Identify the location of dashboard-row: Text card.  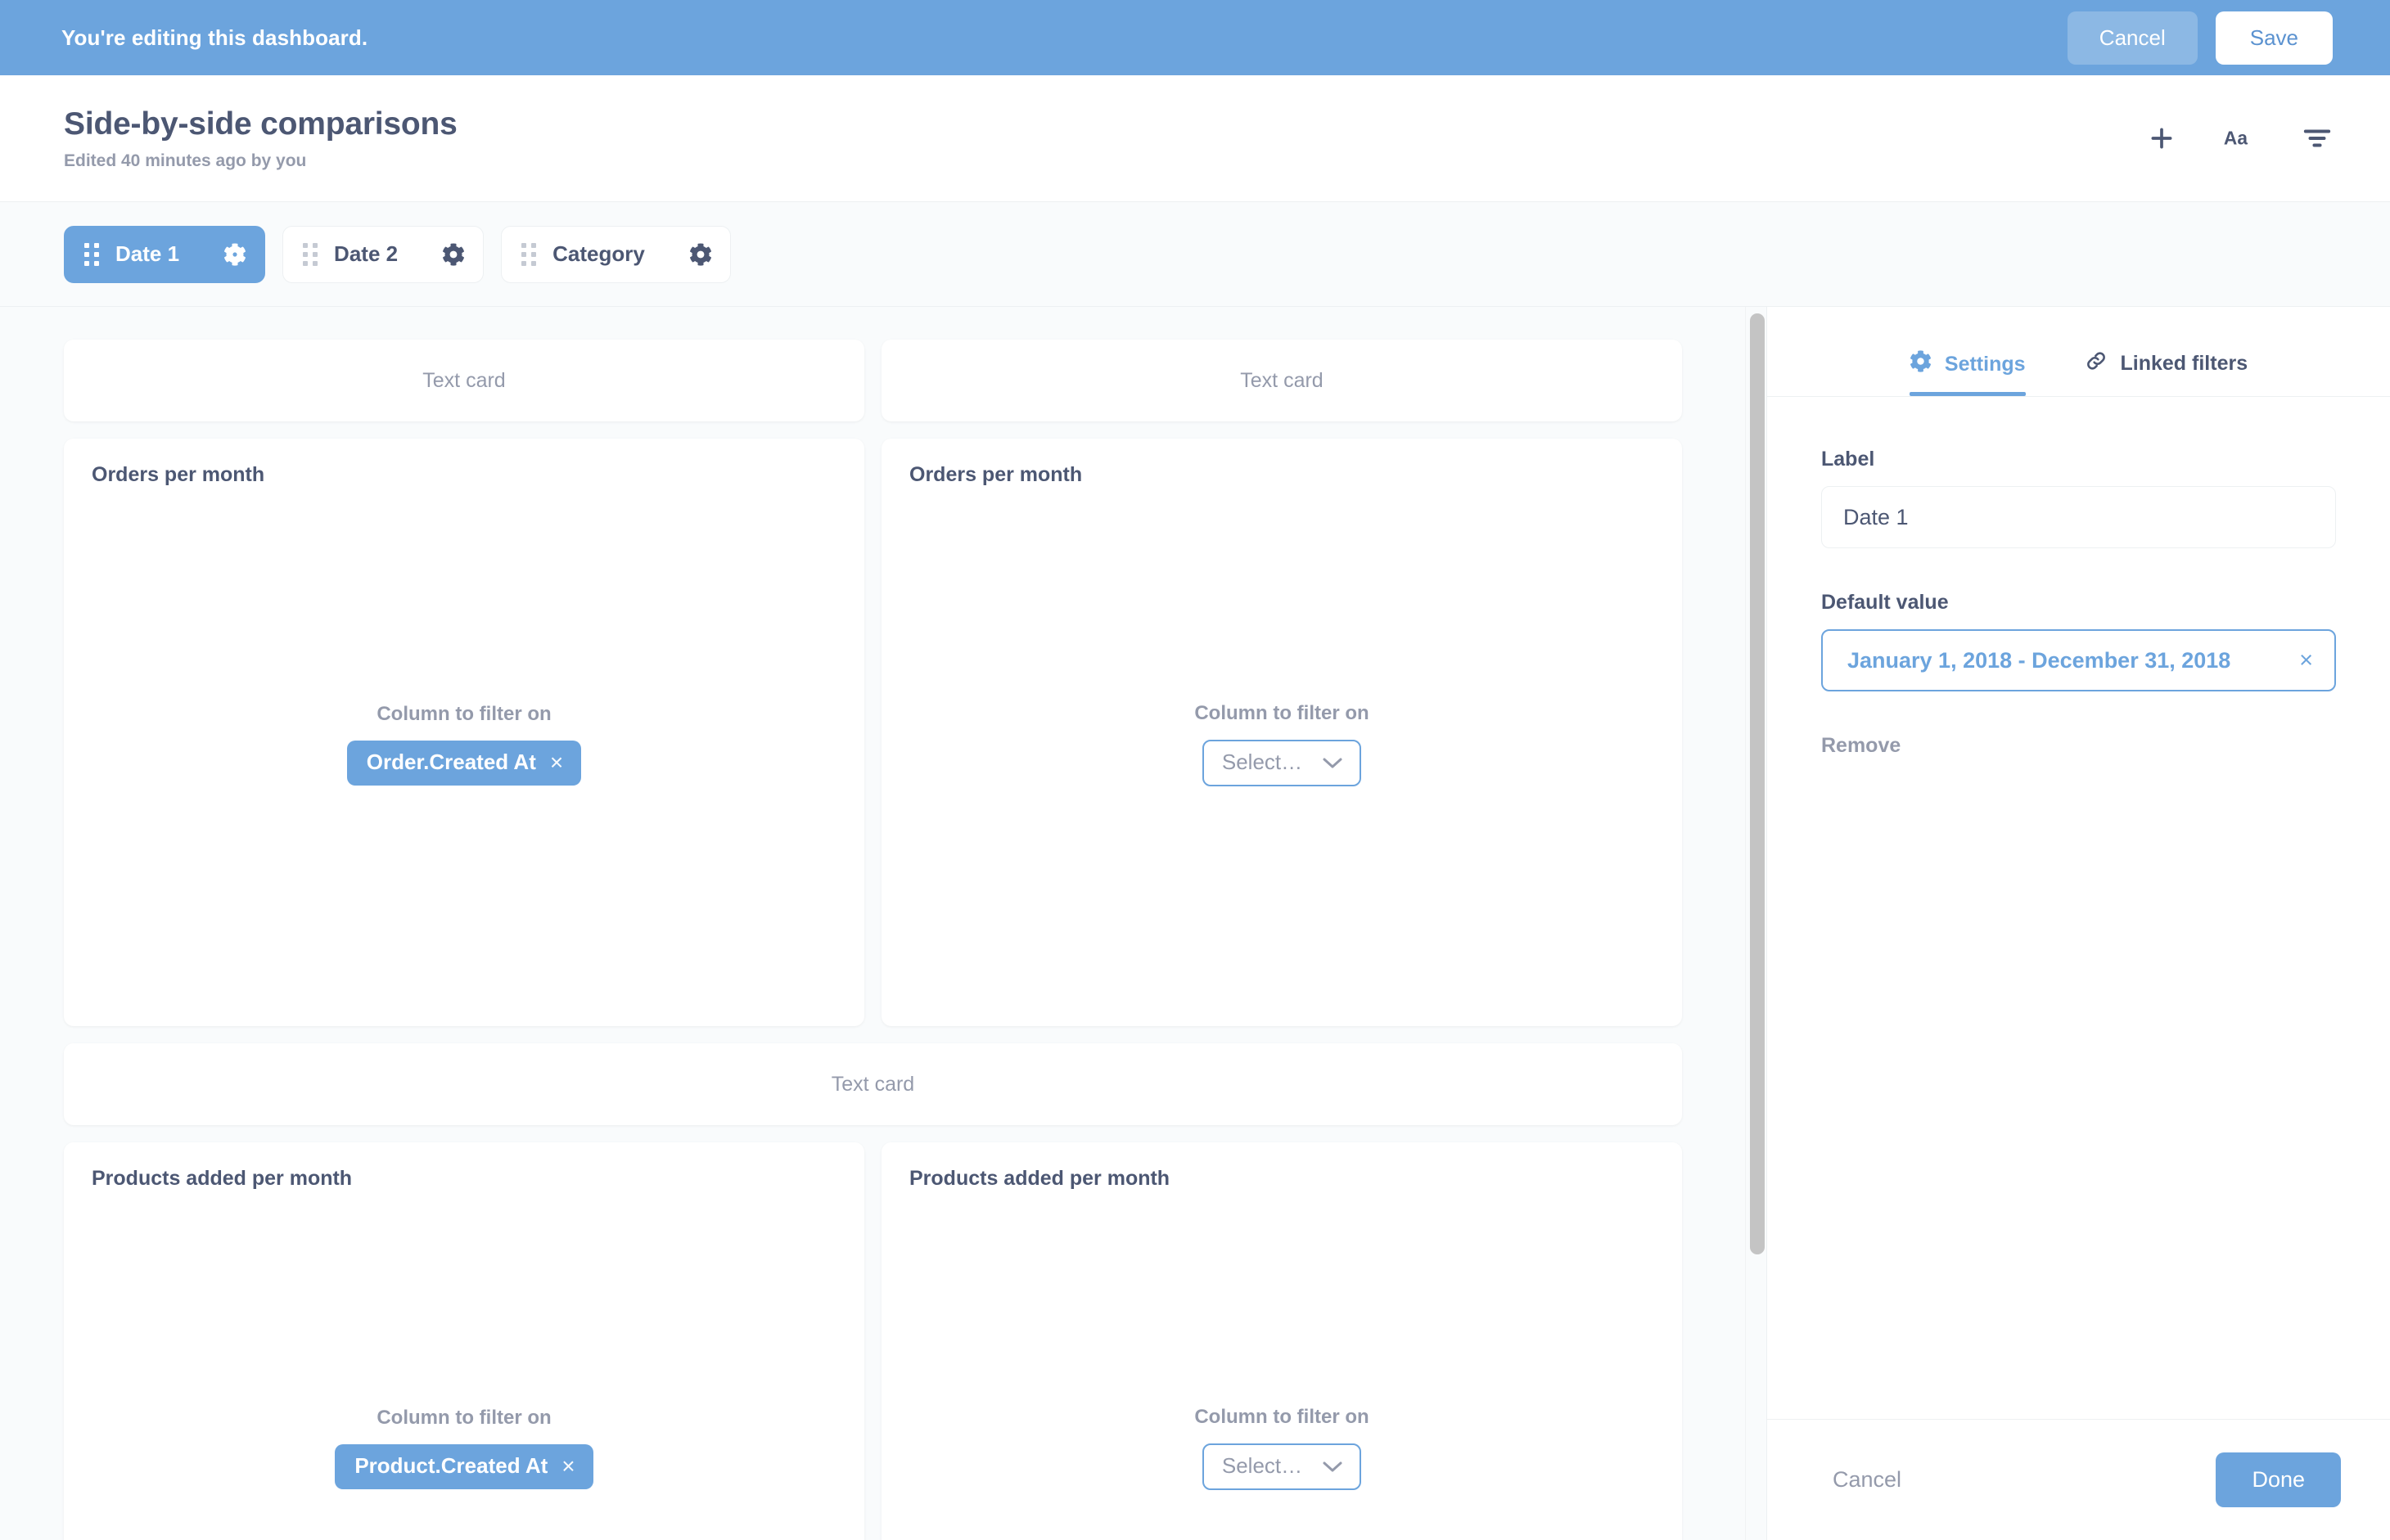
(905, 1084).